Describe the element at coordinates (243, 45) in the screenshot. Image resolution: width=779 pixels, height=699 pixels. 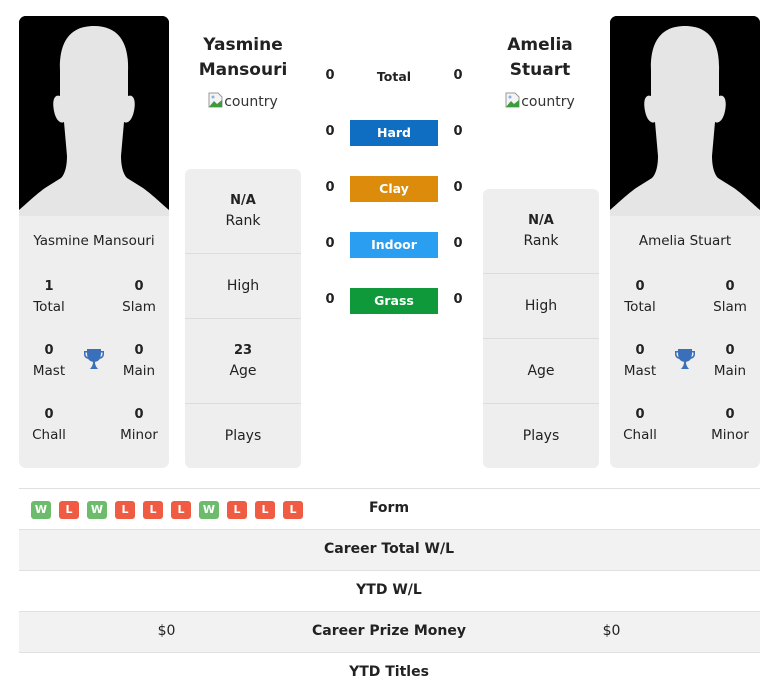
I see `player1-first-name: Yasmine` at that location.